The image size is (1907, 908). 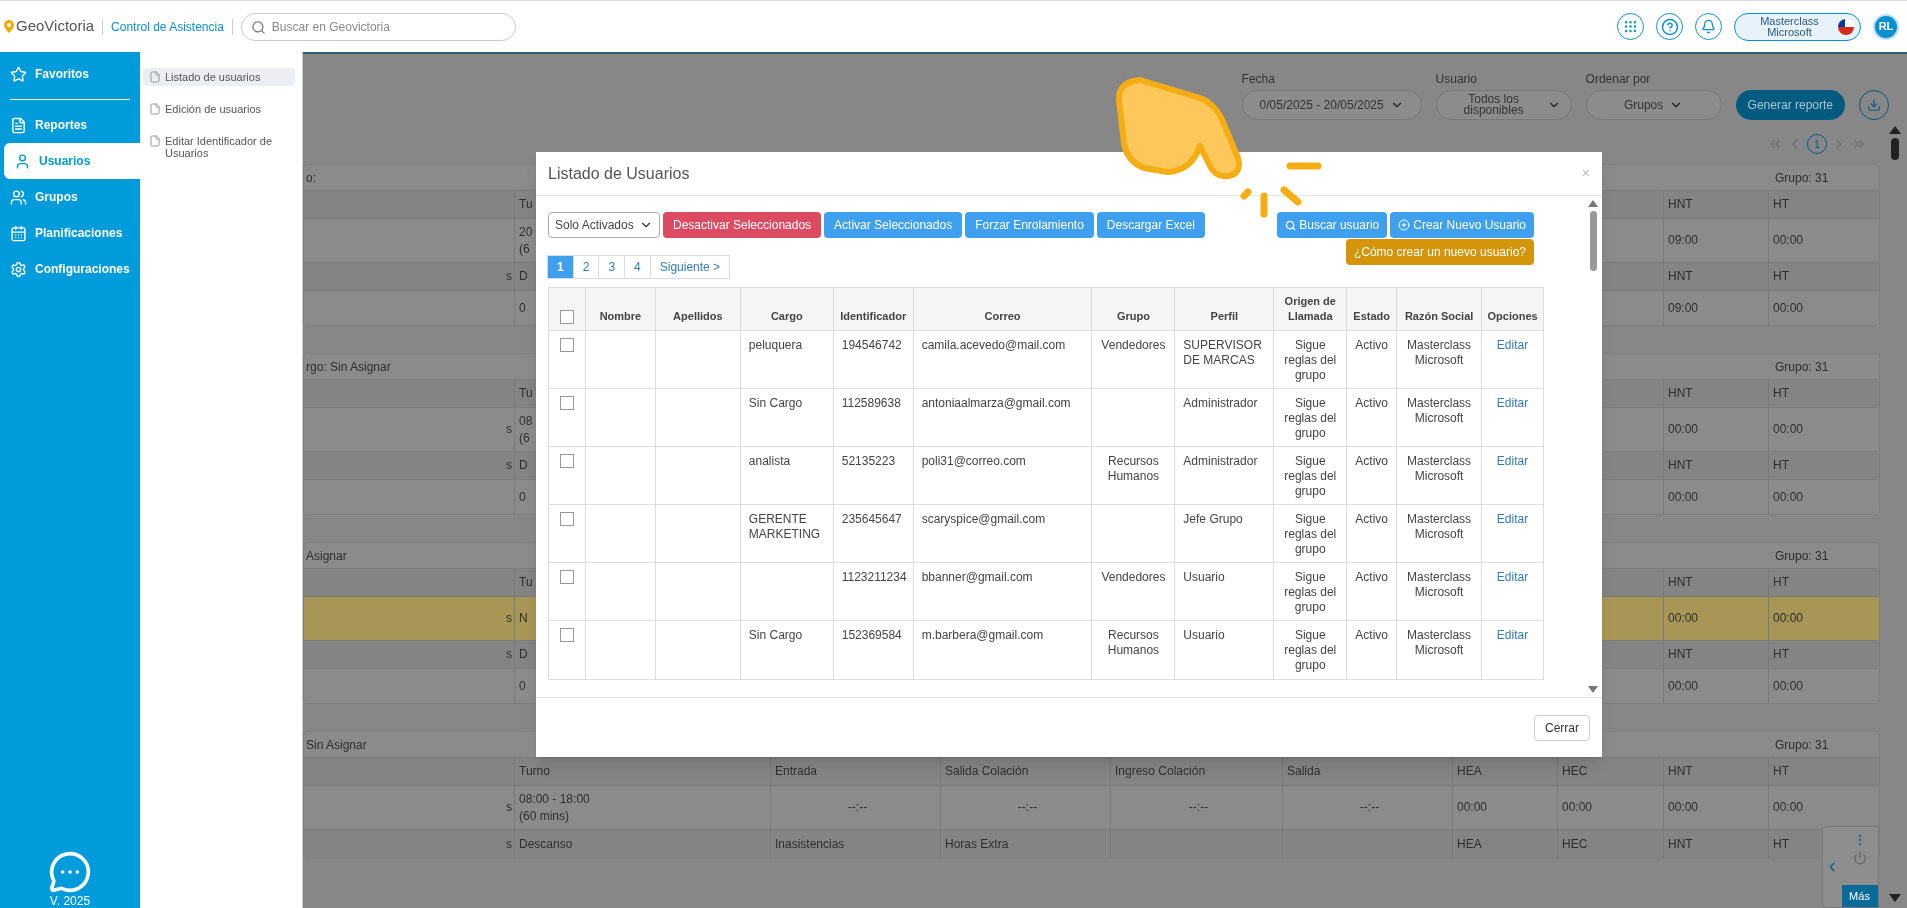 I want to click on nav-item: Favoritos, so click(x=70, y=74).